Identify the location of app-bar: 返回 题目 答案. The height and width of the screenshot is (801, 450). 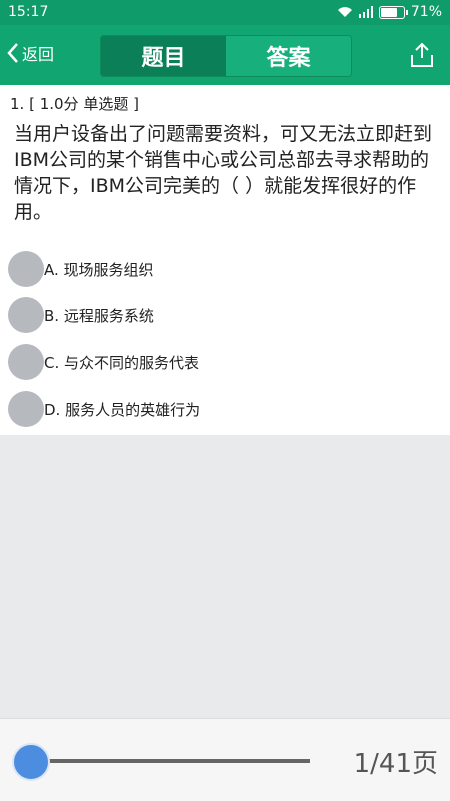
(225, 55).